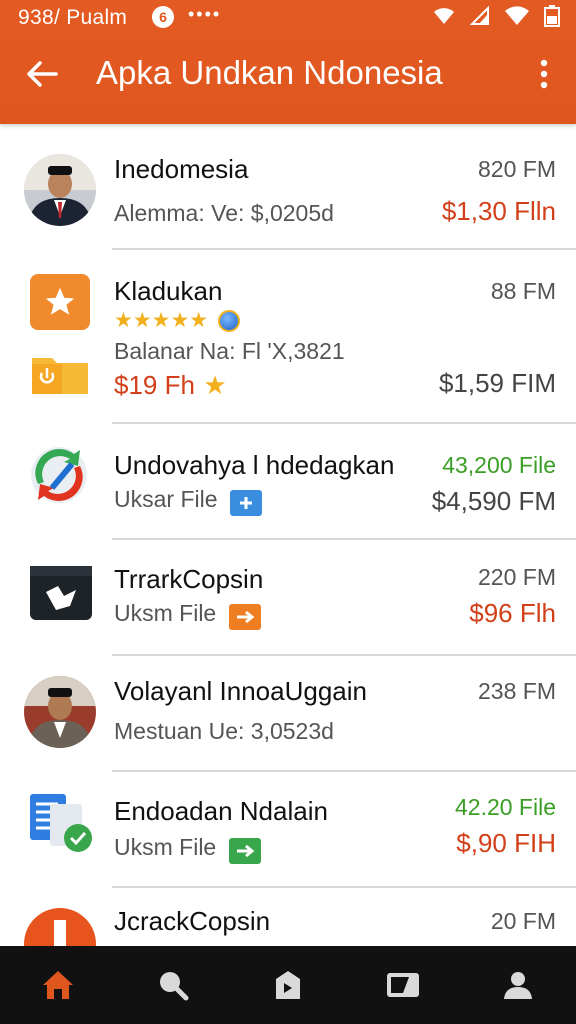 The height and width of the screenshot is (1024, 576). Describe the element at coordinates (517, 577) in the screenshot. I see `item-size: 220 FM` at that location.